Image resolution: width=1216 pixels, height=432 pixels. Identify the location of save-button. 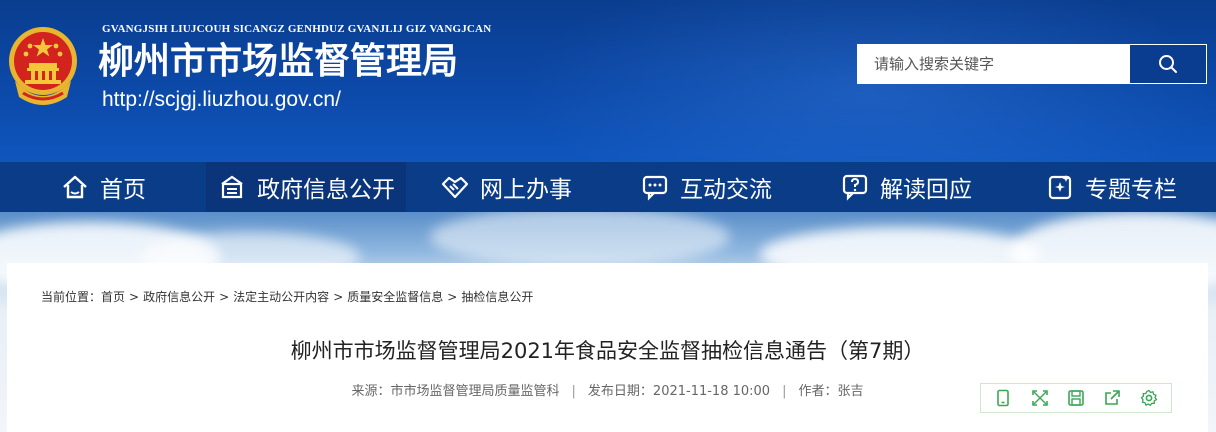
(1076, 398).